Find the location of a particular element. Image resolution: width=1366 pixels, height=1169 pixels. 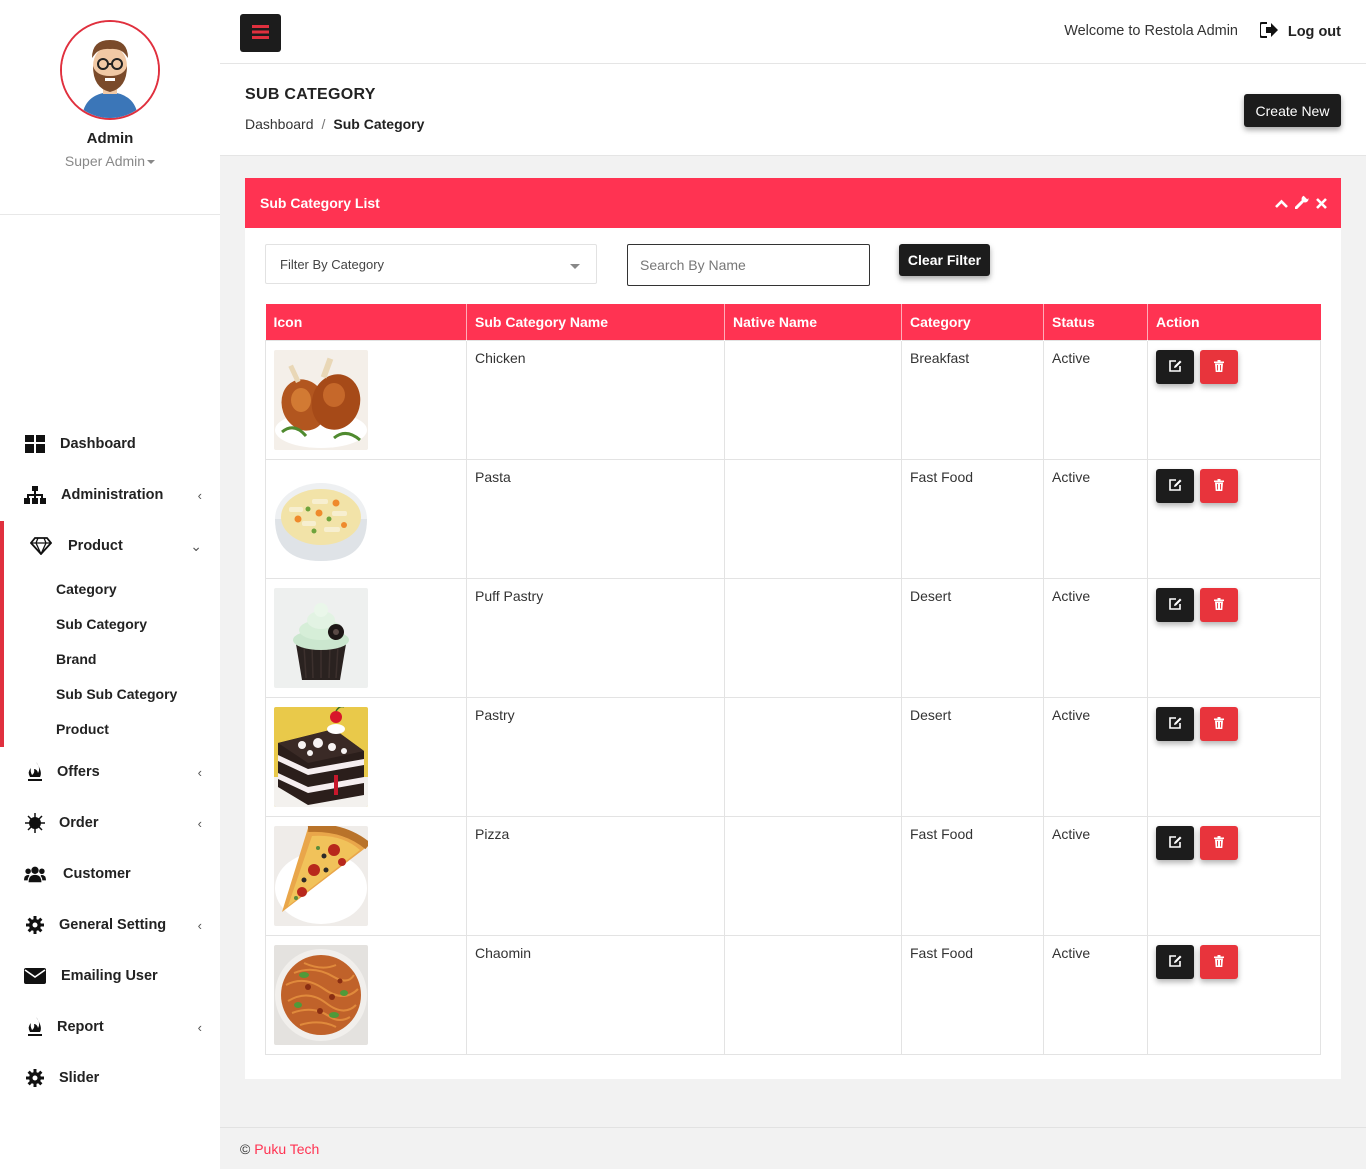

sidebar-item-label: Administration is located at coordinates (112, 495).